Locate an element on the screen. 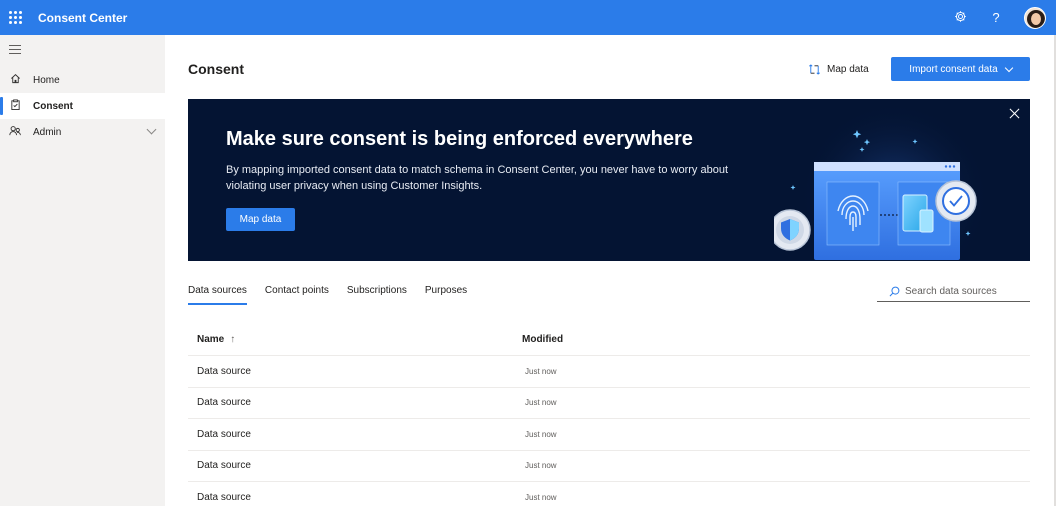 Image resolution: width=1056 pixels, height=506 pixels. waffle-icon is located at coordinates (15, 17).